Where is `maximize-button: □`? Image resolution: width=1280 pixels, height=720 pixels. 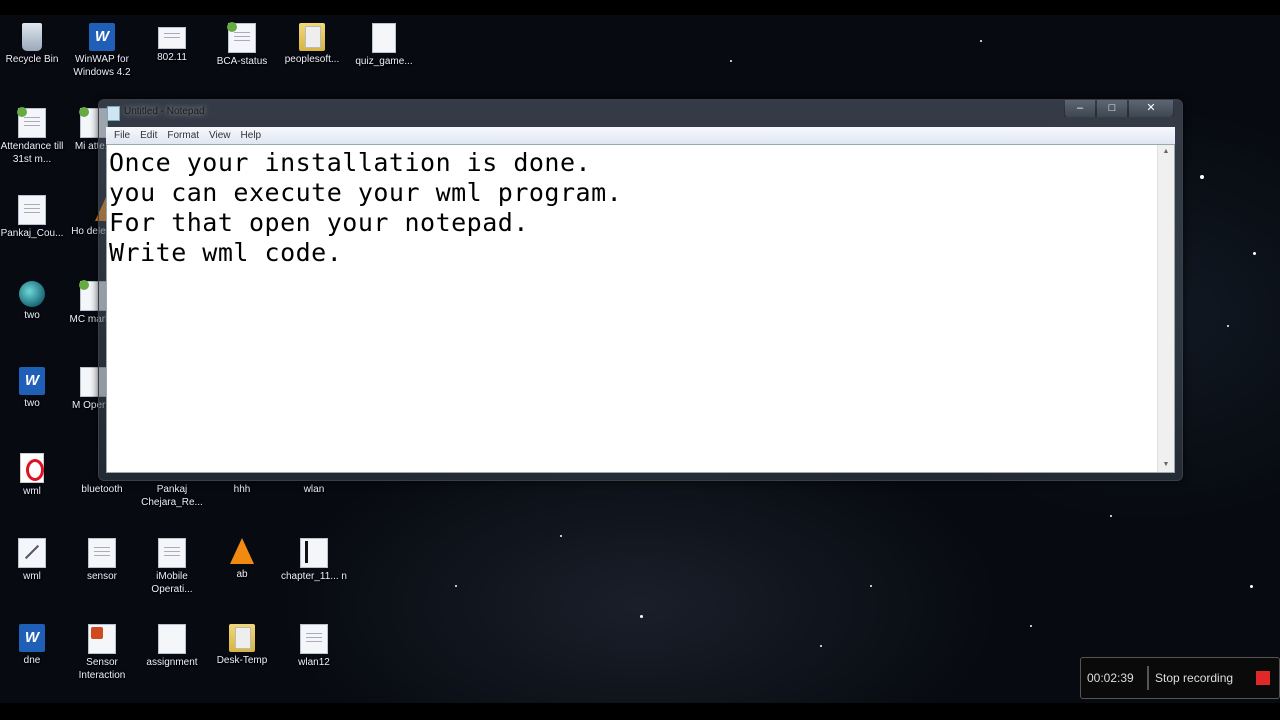 maximize-button: □ is located at coordinates (1112, 109).